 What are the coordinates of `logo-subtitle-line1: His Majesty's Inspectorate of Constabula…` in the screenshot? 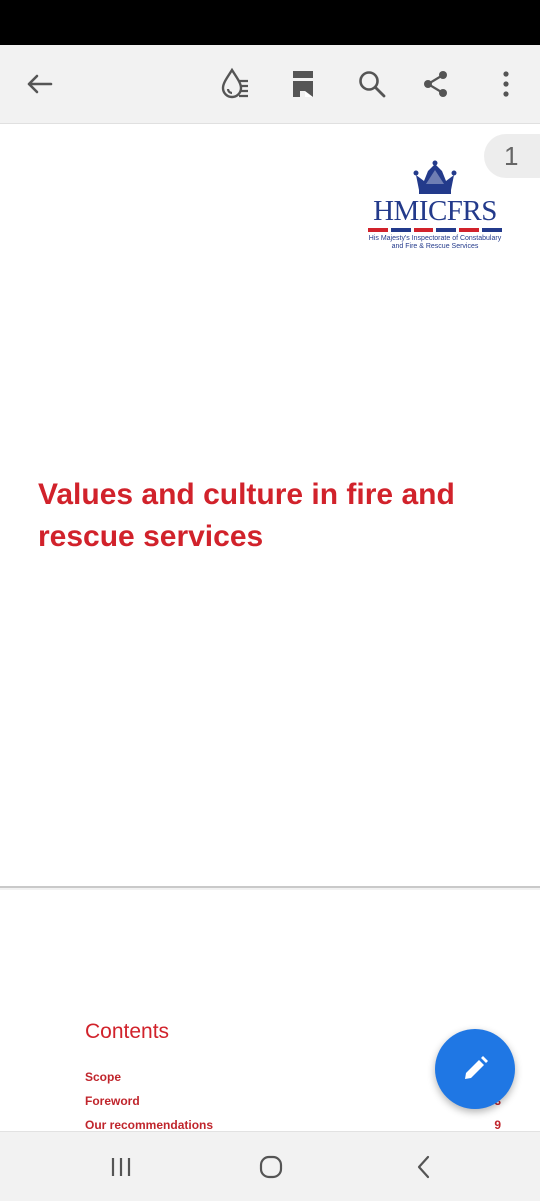 It's located at (435, 238).